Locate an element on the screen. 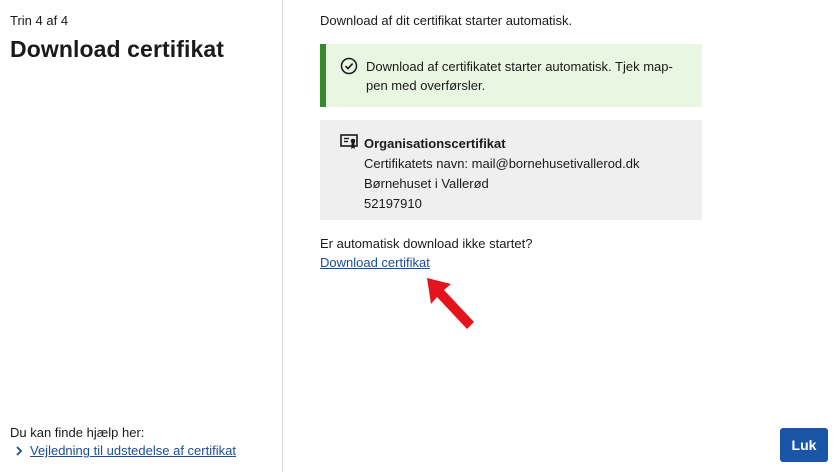 The height and width of the screenshot is (472, 834). page-title: Download certifikat is located at coordinates (117, 49).